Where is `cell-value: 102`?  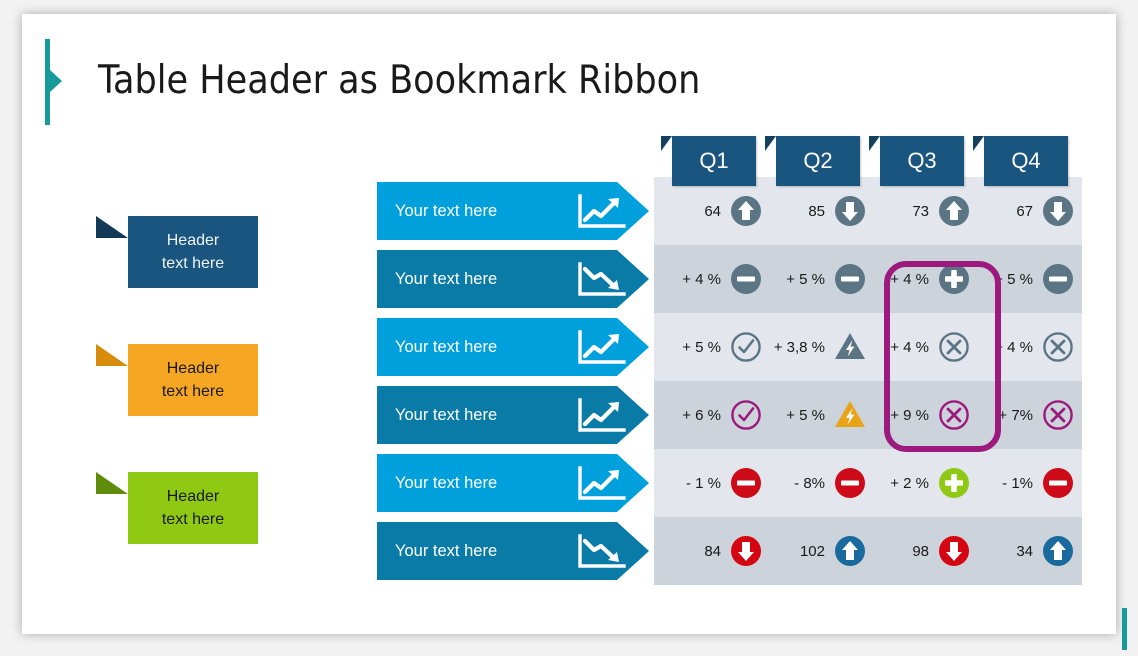
cell-value: 102 is located at coordinates (812, 551).